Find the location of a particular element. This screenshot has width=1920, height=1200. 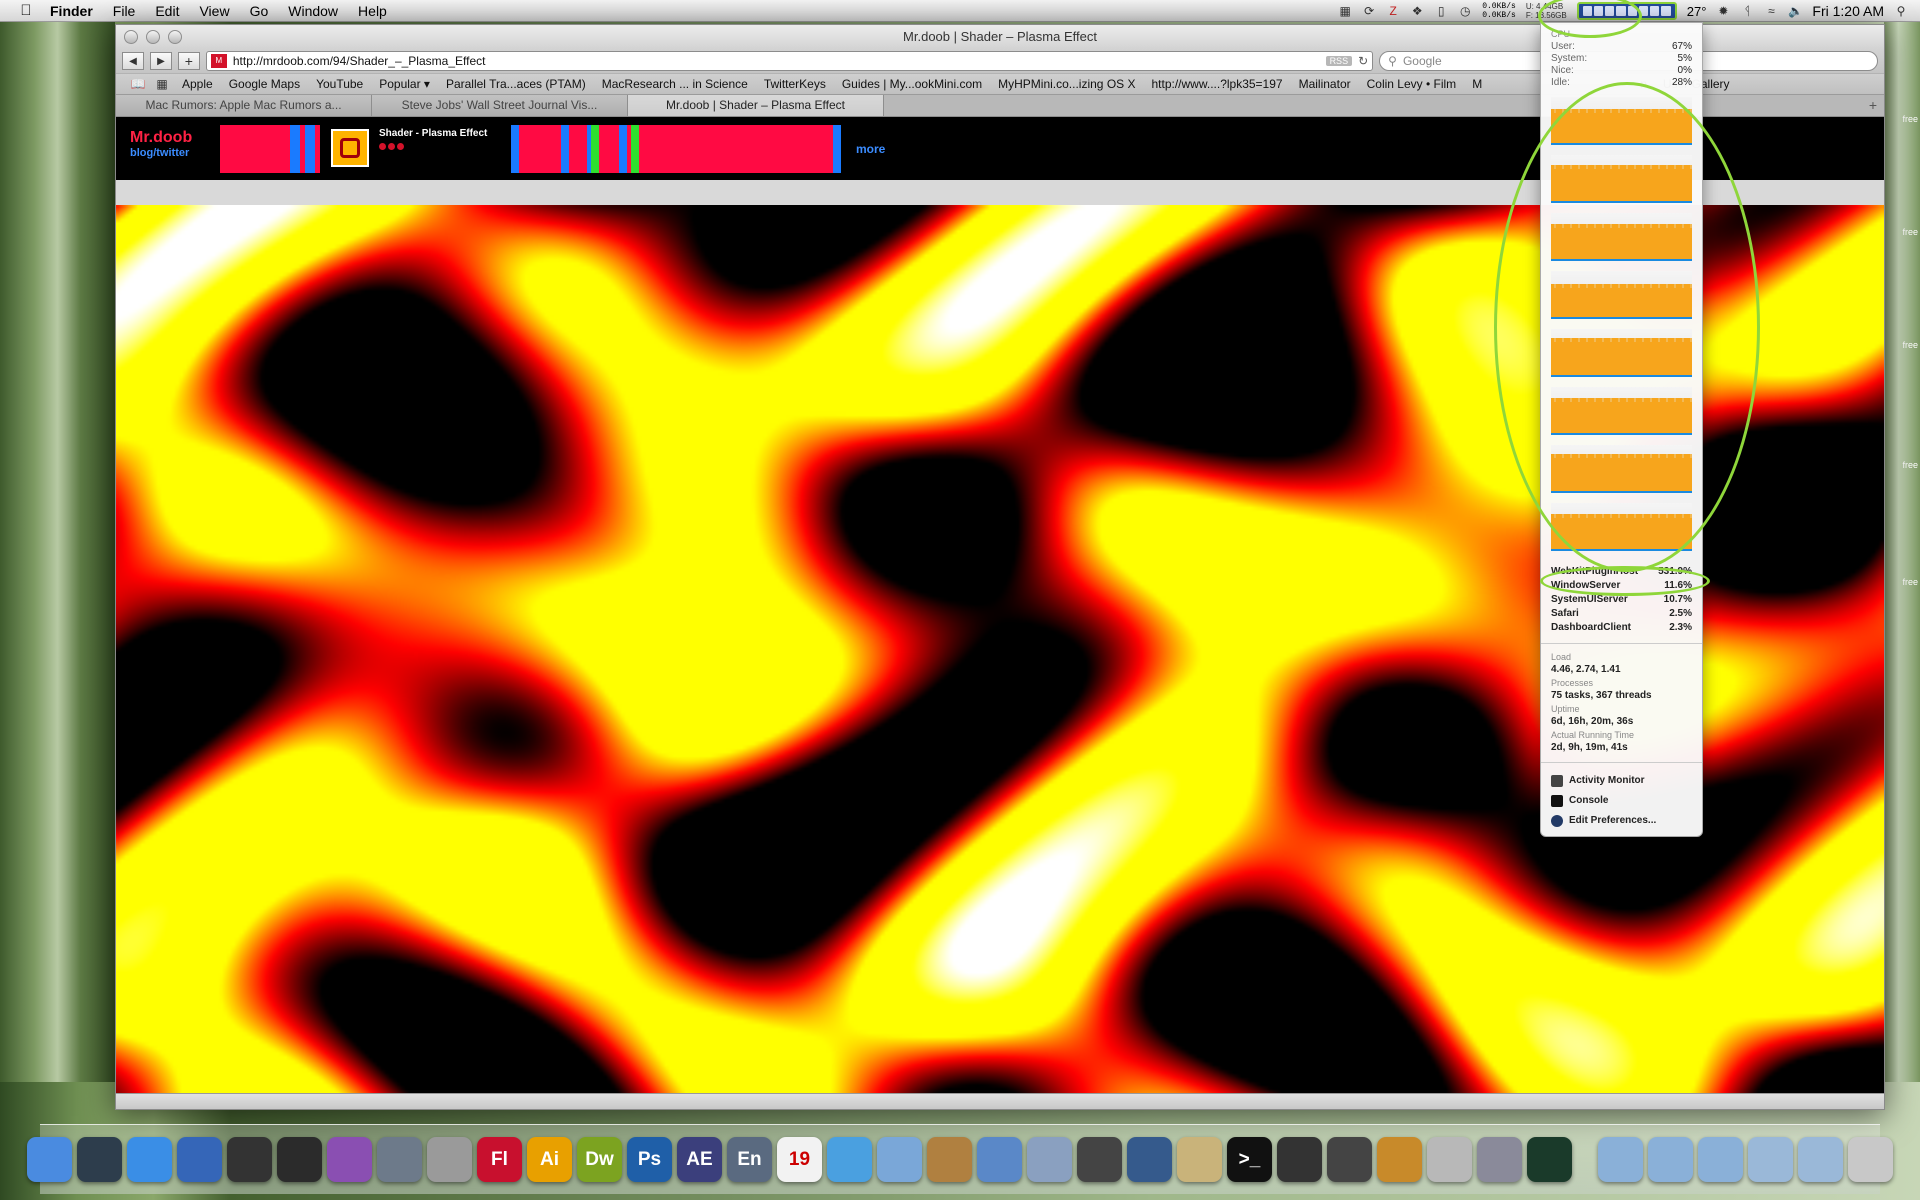

script-editor-icon is located at coordinates (1449, 1159).